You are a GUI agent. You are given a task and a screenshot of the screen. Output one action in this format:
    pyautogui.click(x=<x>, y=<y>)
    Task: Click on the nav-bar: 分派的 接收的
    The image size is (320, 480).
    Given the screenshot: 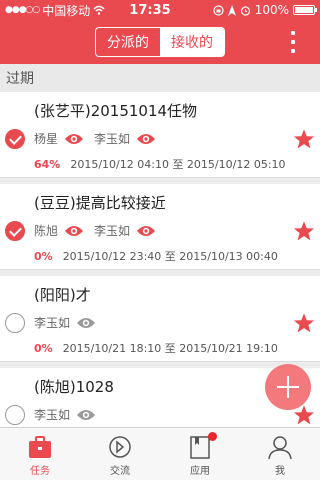 What is the action you would take?
    pyautogui.click(x=160, y=42)
    